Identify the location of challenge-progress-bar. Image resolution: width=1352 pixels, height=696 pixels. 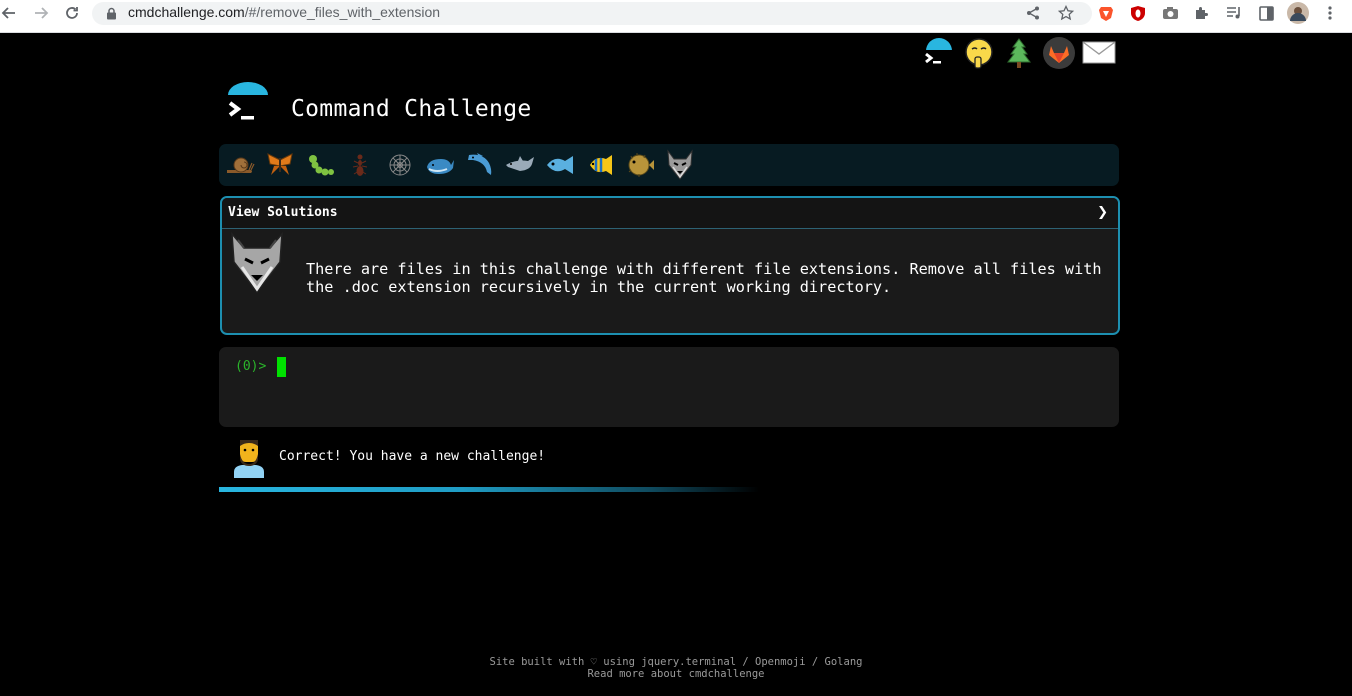
(669, 165).